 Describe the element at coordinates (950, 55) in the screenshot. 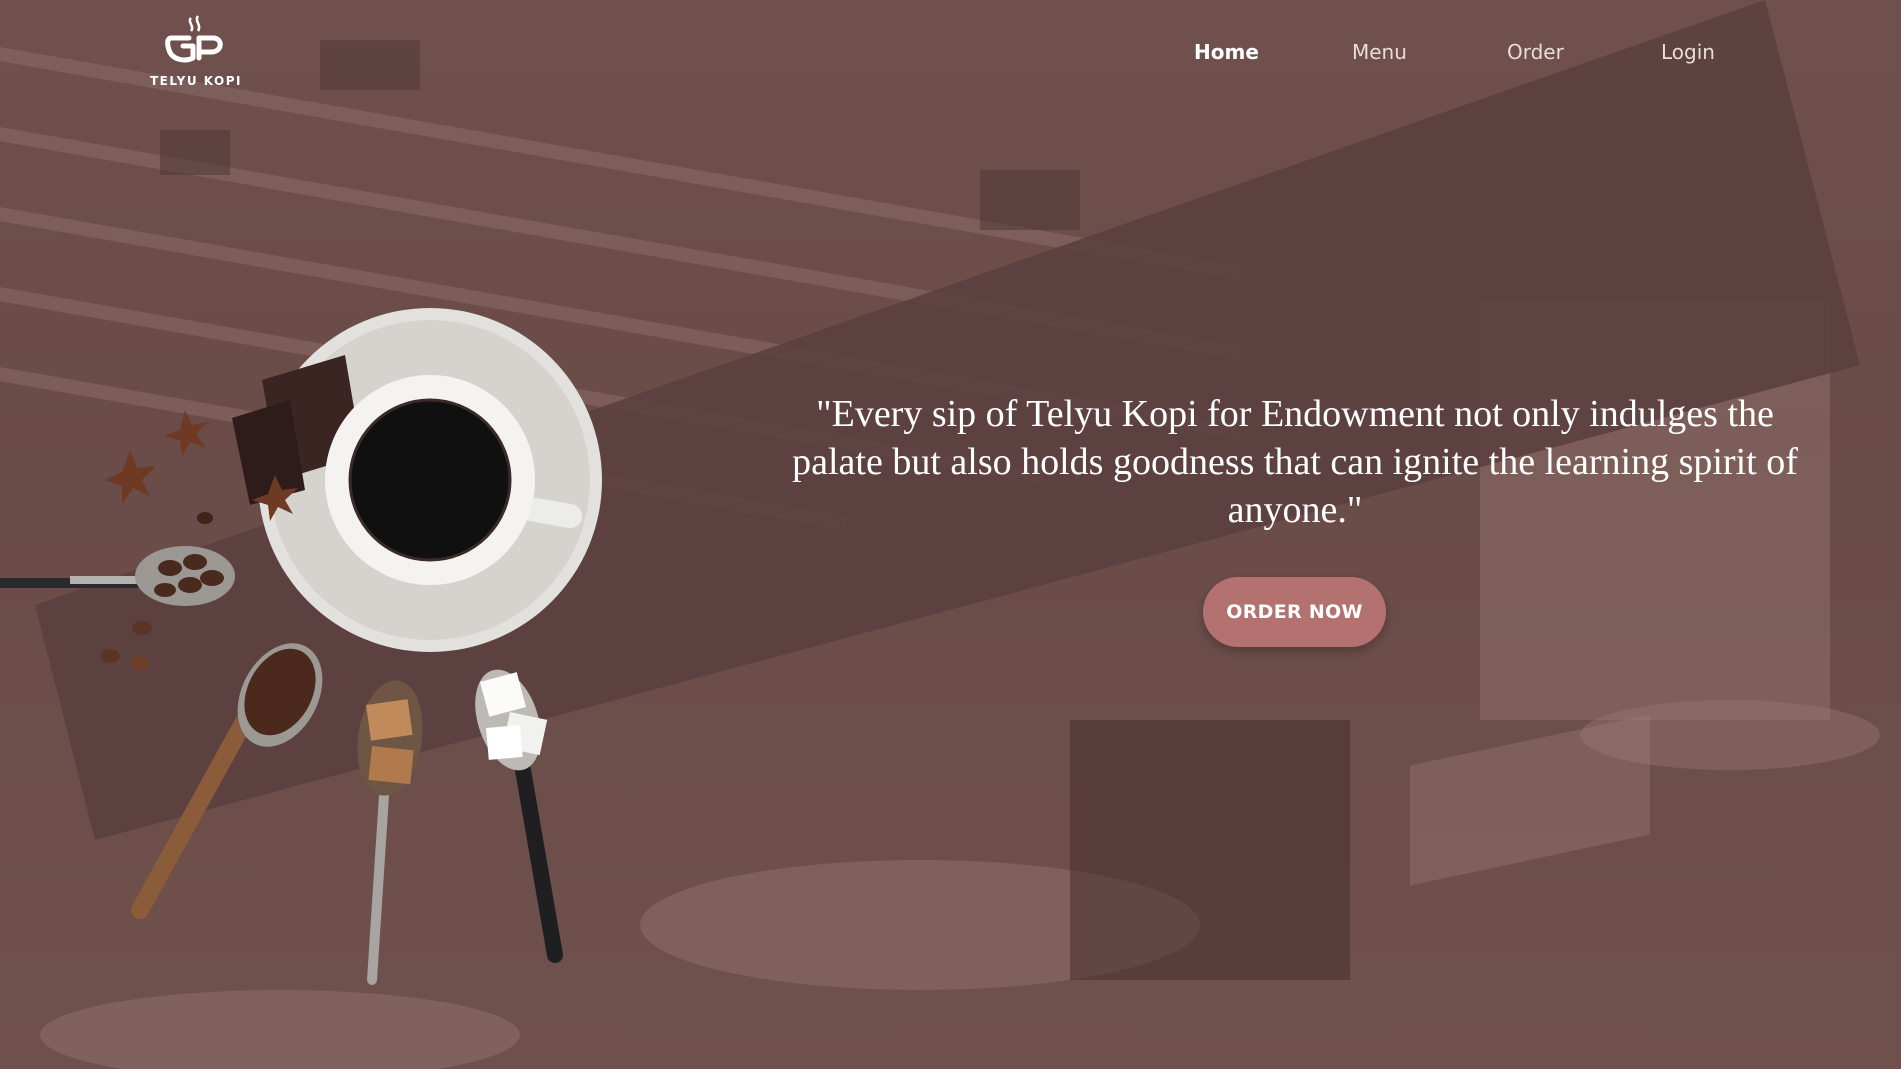

I see `top-navbar: TELYU KOPI Home Menu Order Login` at that location.